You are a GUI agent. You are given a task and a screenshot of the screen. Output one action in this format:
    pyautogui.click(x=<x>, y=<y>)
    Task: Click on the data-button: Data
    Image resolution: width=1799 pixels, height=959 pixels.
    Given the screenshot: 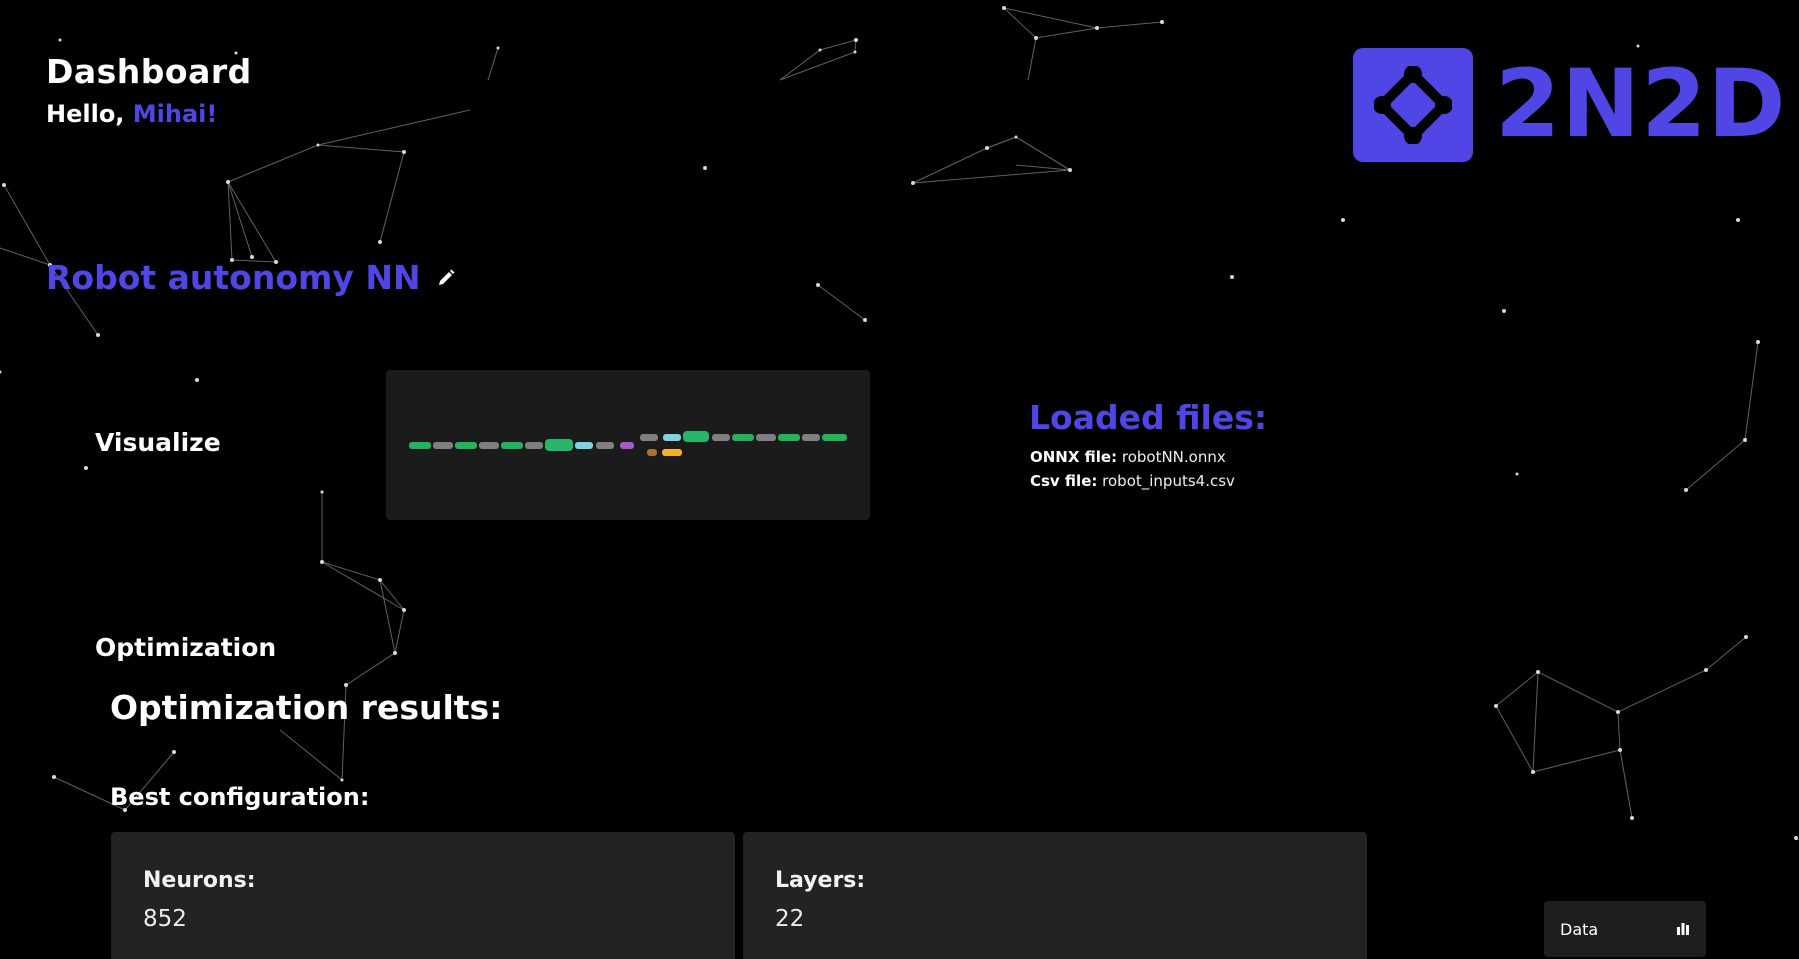 What is the action you would take?
    pyautogui.click(x=1625, y=929)
    